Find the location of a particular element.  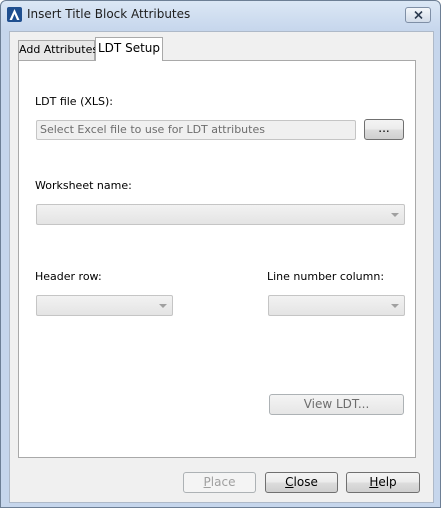

close-label-rest: lose is located at coordinates (305, 482).